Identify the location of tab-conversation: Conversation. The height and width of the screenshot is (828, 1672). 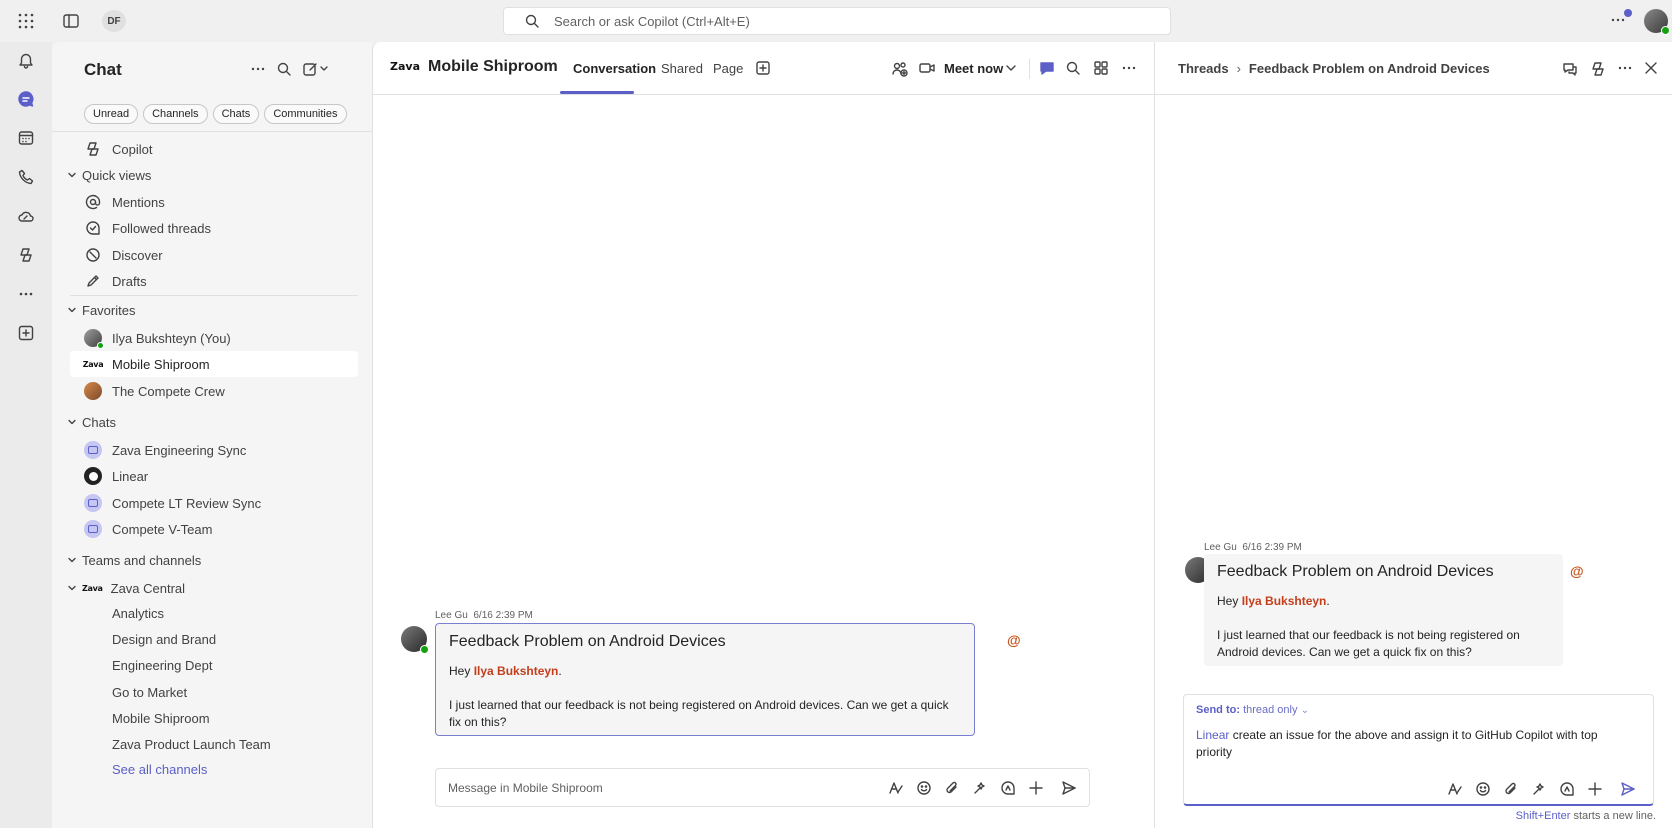
(614, 68).